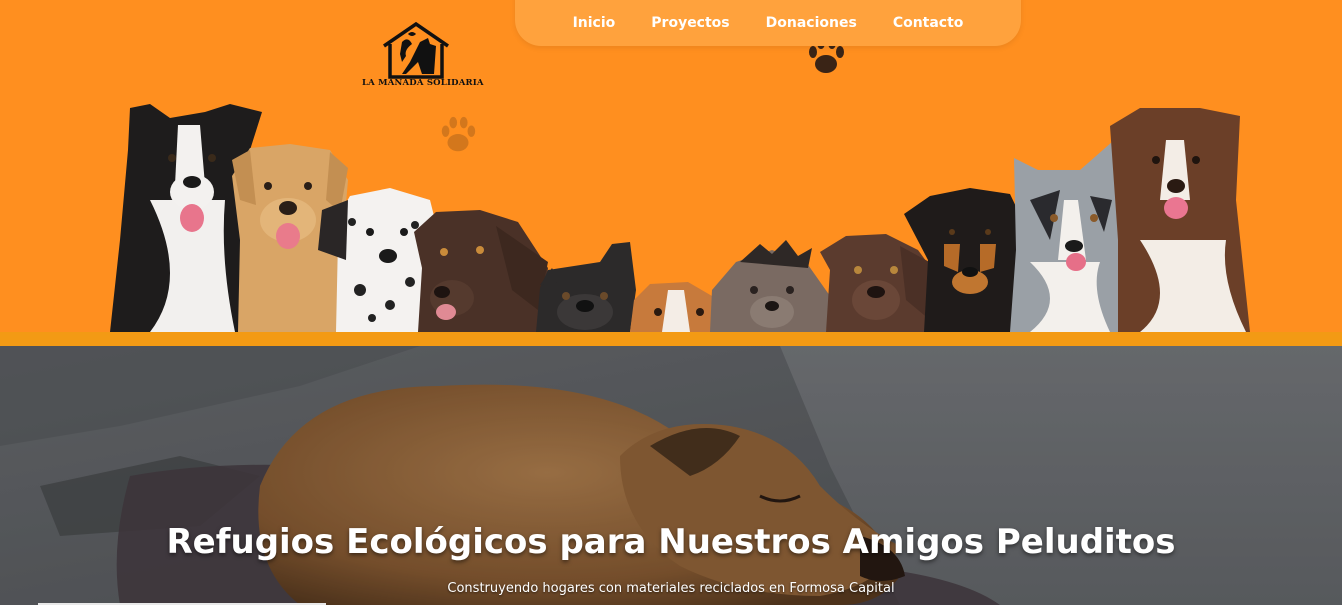 The width and height of the screenshot is (1342, 605). What do you see at coordinates (770, 286) in the screenshot?
I see `dog-chinese-crested` at bounding box center [770, 286].